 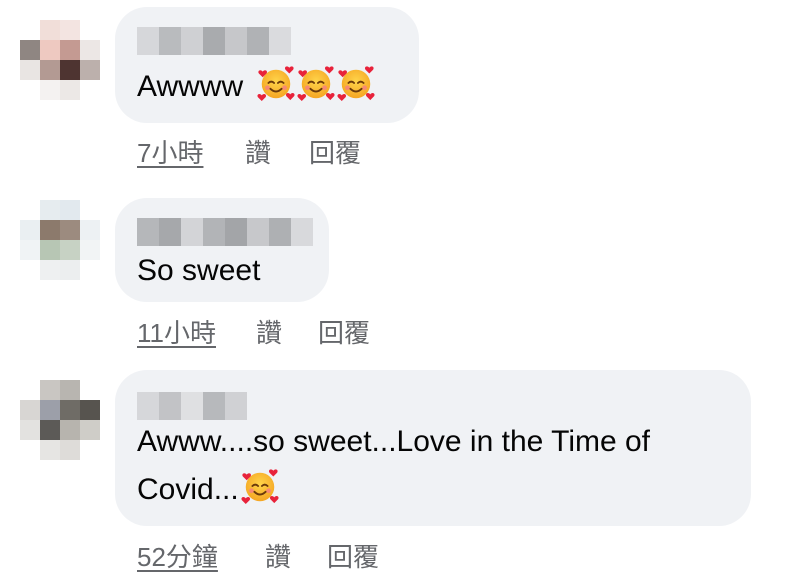 I want to click on comment-text: So sweet, so click(x=199, y=270).